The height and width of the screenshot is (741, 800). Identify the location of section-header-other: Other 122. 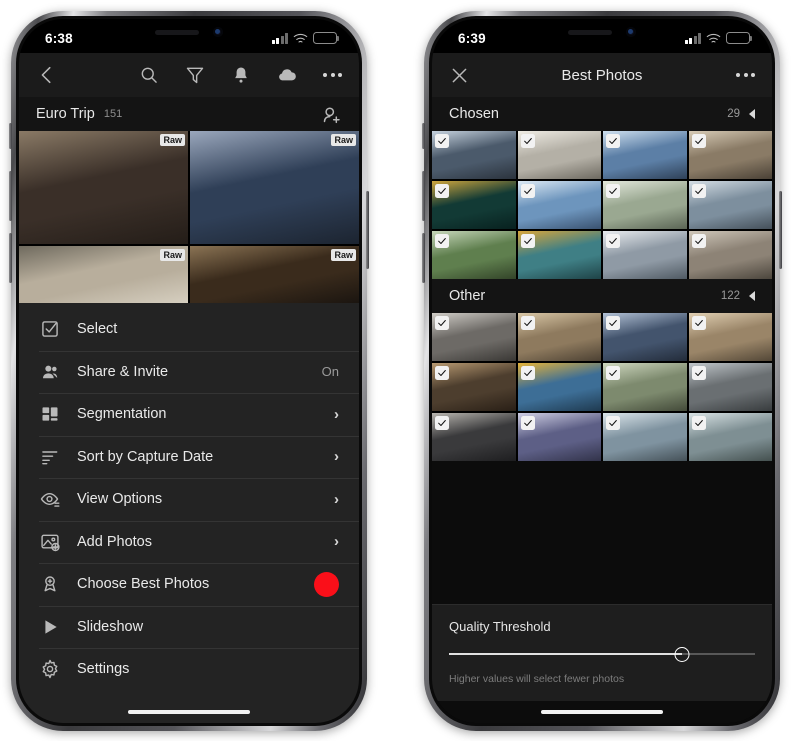
(602, 296).